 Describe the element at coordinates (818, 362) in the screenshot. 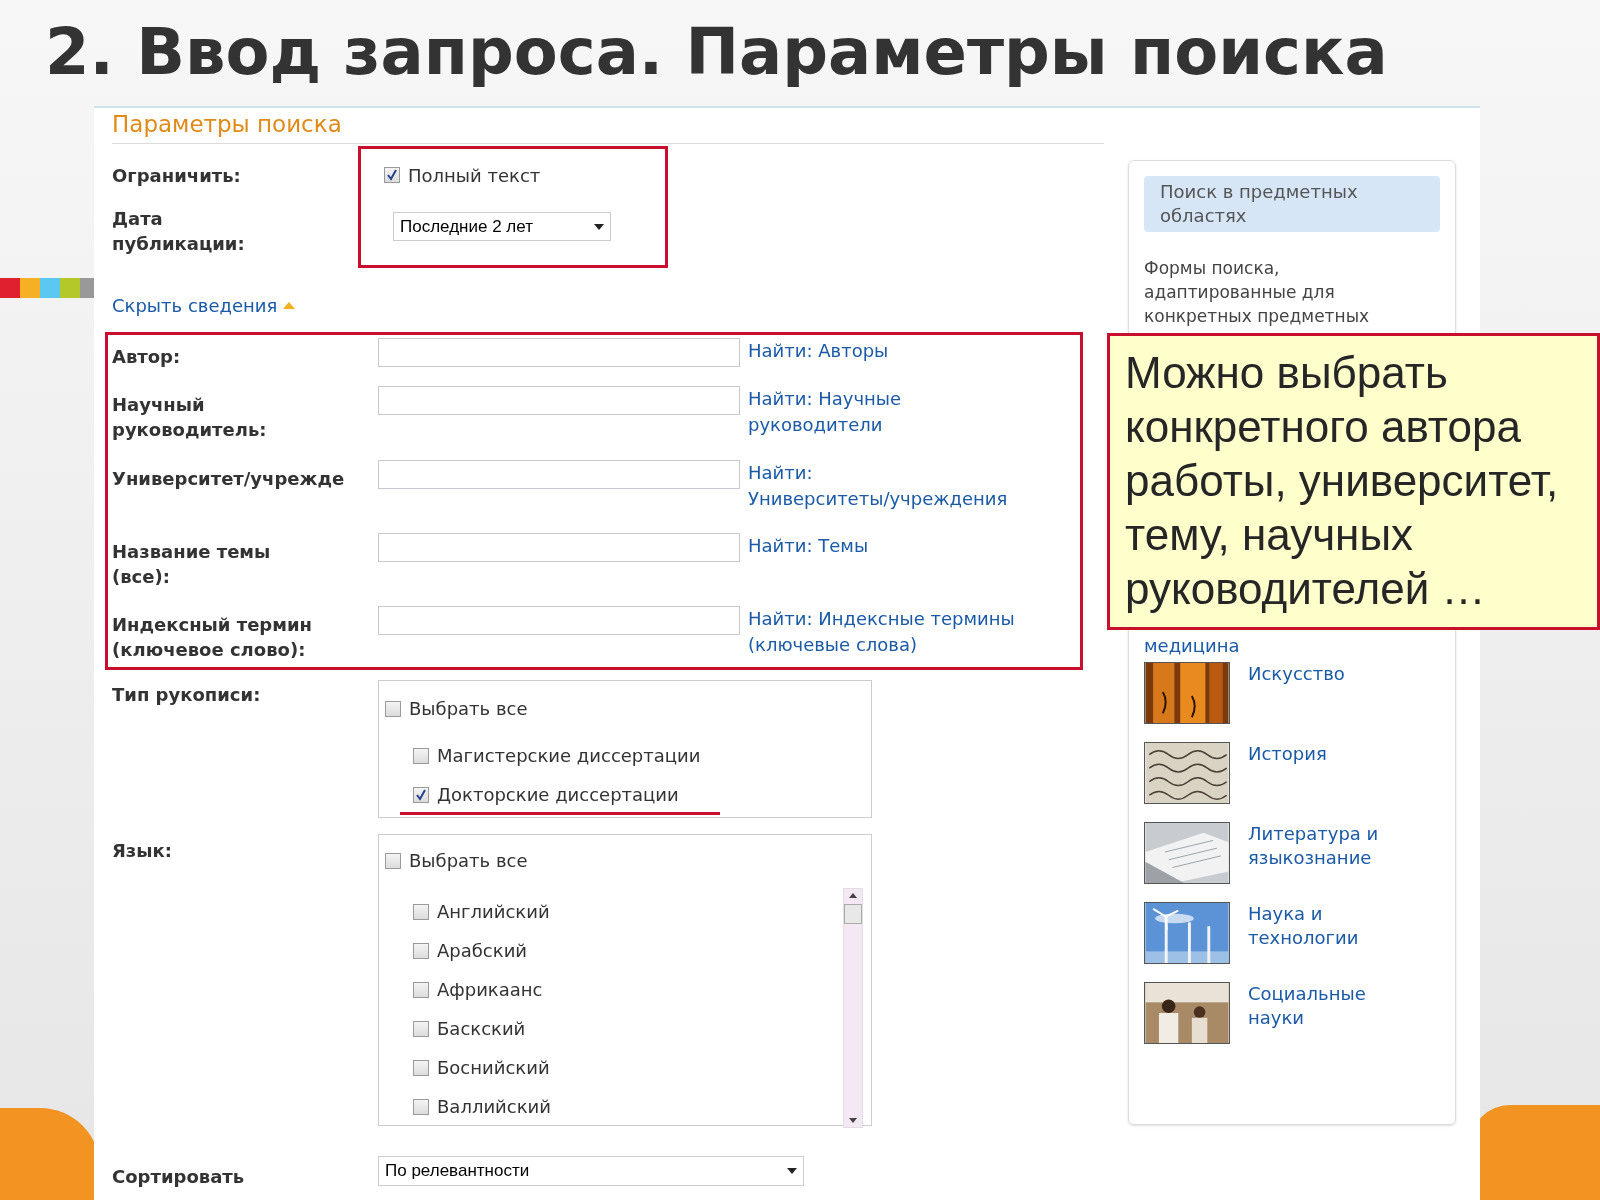

I see `find-link: Найти: Авторы` at that location.